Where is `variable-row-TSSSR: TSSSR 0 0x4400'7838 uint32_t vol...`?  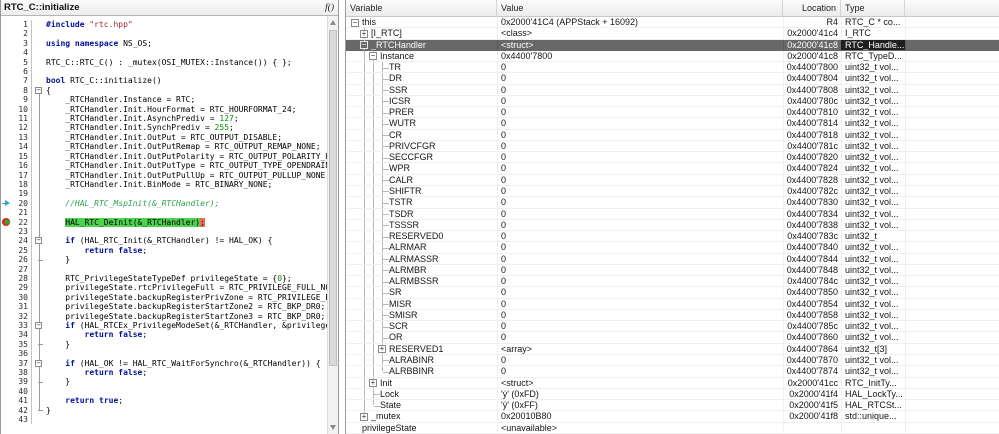
variable-row-TSSSR: TSSSR 0 0x4400'7838 uint32_t vol... is located at coordinates (672, 225).